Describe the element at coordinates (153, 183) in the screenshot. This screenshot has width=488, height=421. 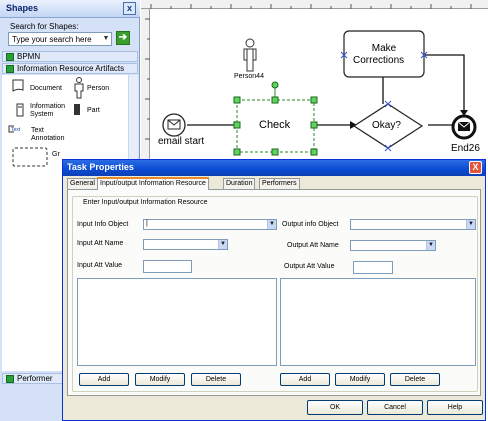
I see `tab-input-output: Input/output Information Resource` at that location.